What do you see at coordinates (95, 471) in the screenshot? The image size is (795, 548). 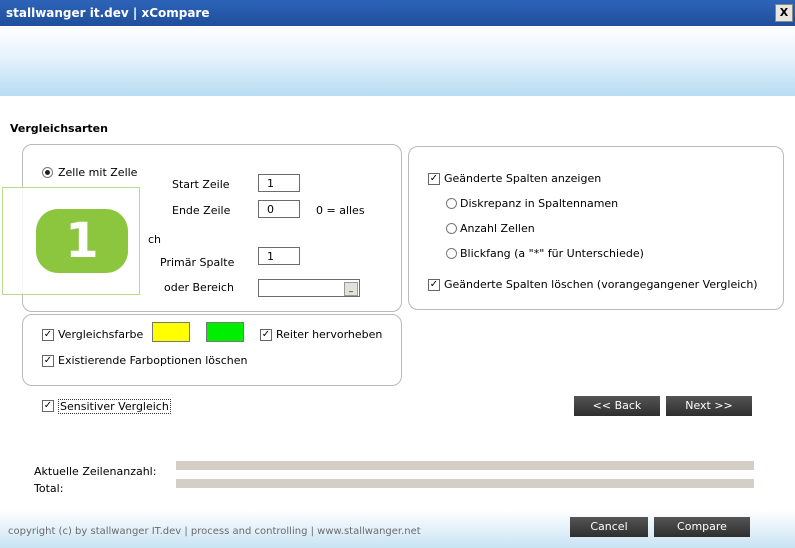 I see `current-rows-label: Aktuelle Zeilenanzahl:` at bounding box center [95, 471].